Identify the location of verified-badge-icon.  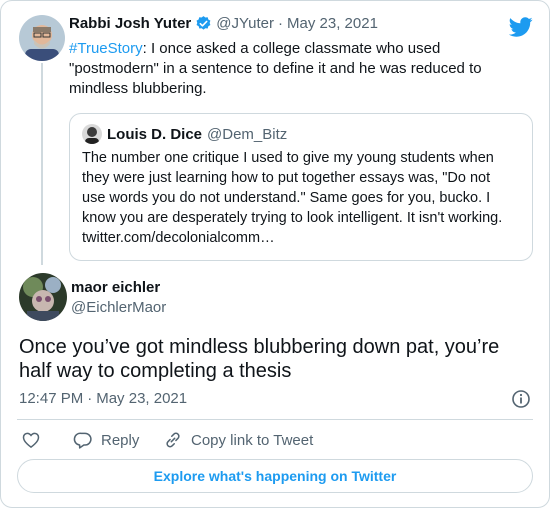
(203, 23).